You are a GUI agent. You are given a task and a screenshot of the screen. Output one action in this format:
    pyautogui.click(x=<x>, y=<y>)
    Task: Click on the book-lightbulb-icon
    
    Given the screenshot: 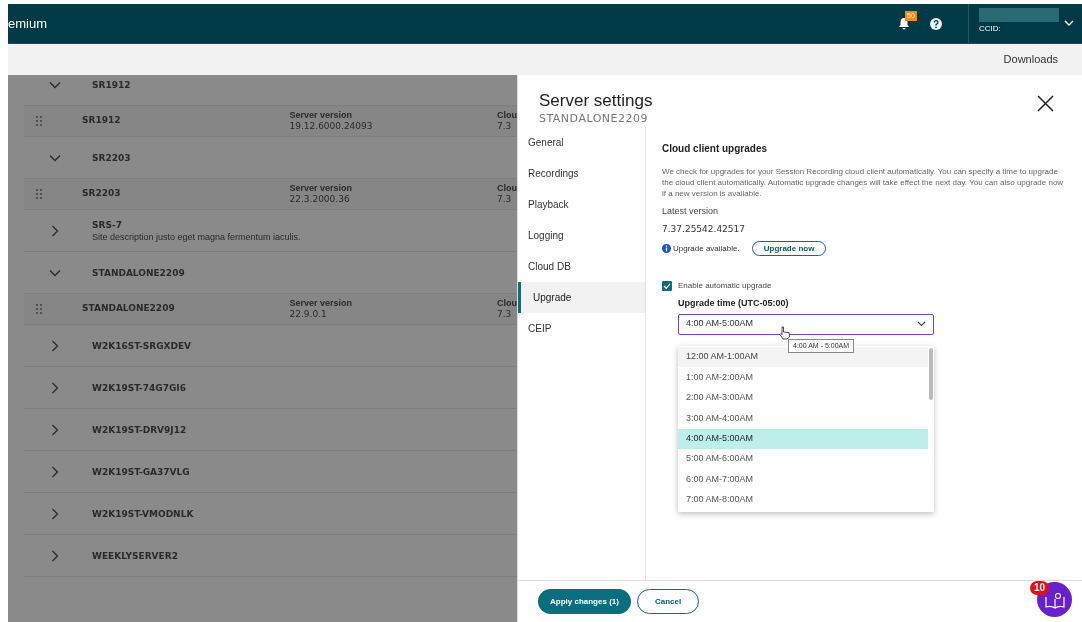 What is the action you would take?
    pyautogui.click(x=1054, y=599)
    